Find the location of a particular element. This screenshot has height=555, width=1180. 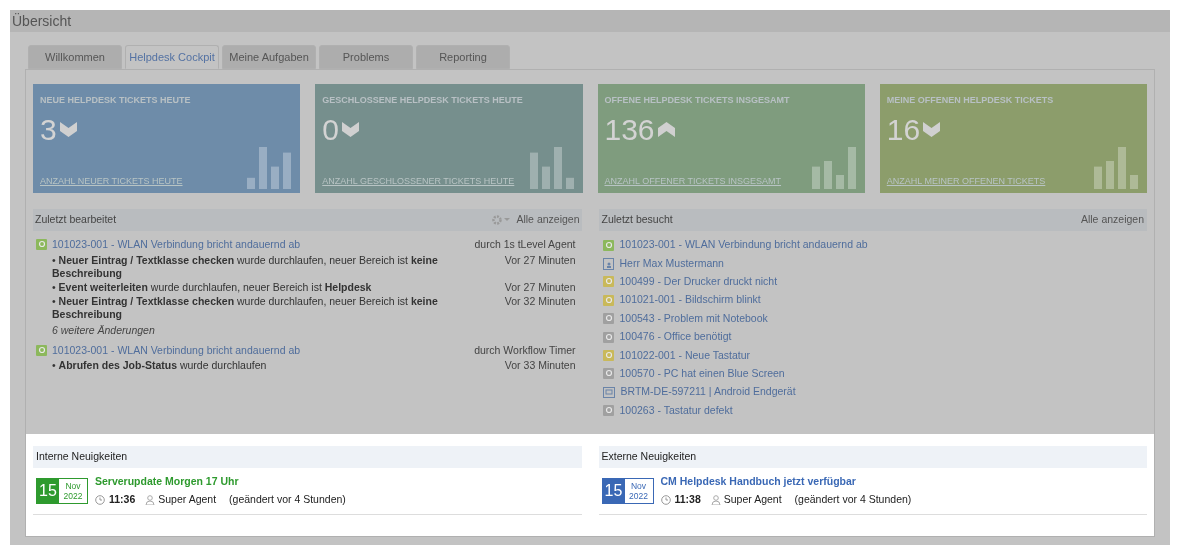

time-text: Vor 33 Minuten is located at coordinates (540, 366).